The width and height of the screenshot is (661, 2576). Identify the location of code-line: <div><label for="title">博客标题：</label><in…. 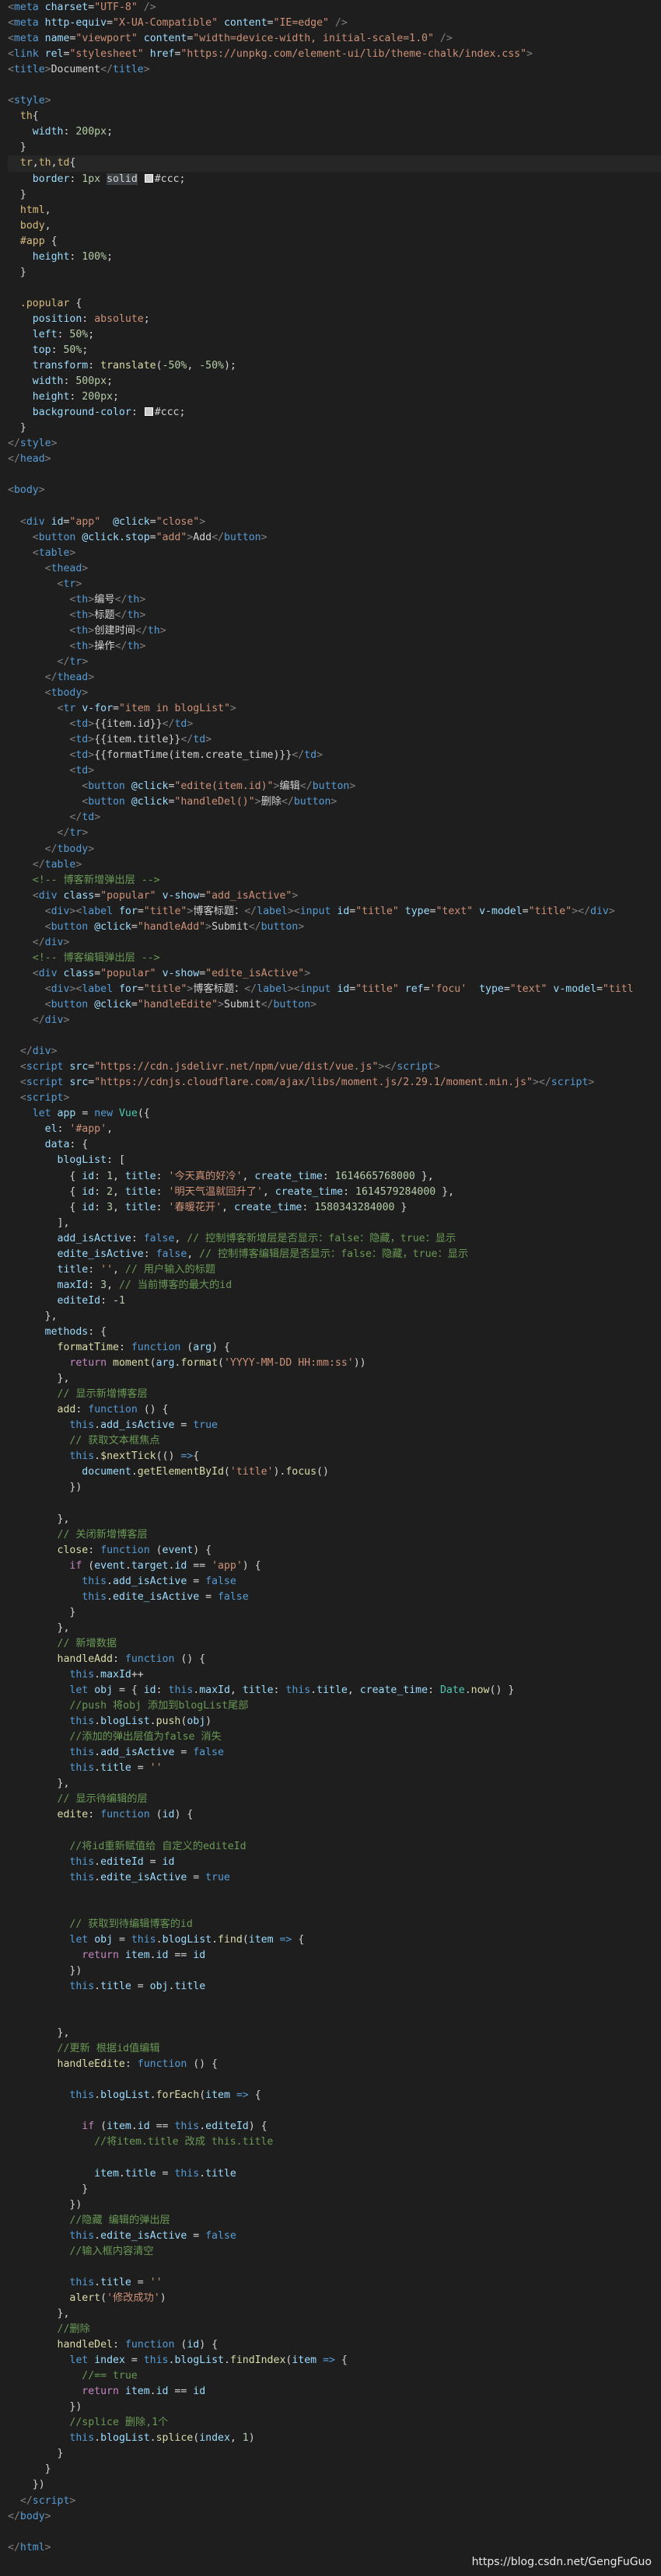
(334, 912).